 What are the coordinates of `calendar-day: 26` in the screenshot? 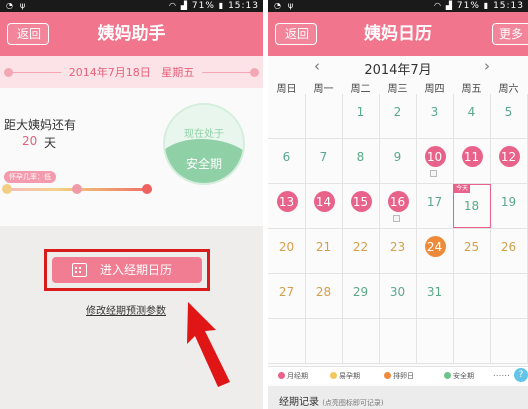 It's located at (508, 251).